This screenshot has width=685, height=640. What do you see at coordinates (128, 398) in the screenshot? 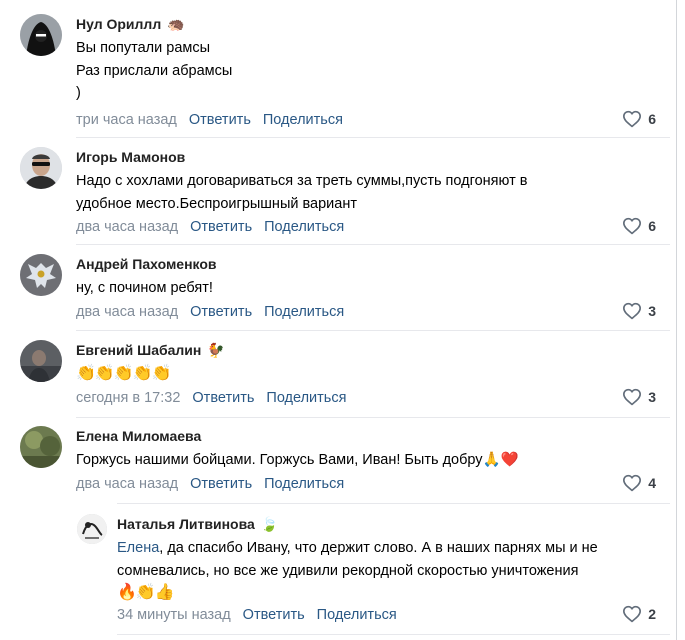
I see `comment-time: сегодня в 17:32` at bounding box center [128, 398].